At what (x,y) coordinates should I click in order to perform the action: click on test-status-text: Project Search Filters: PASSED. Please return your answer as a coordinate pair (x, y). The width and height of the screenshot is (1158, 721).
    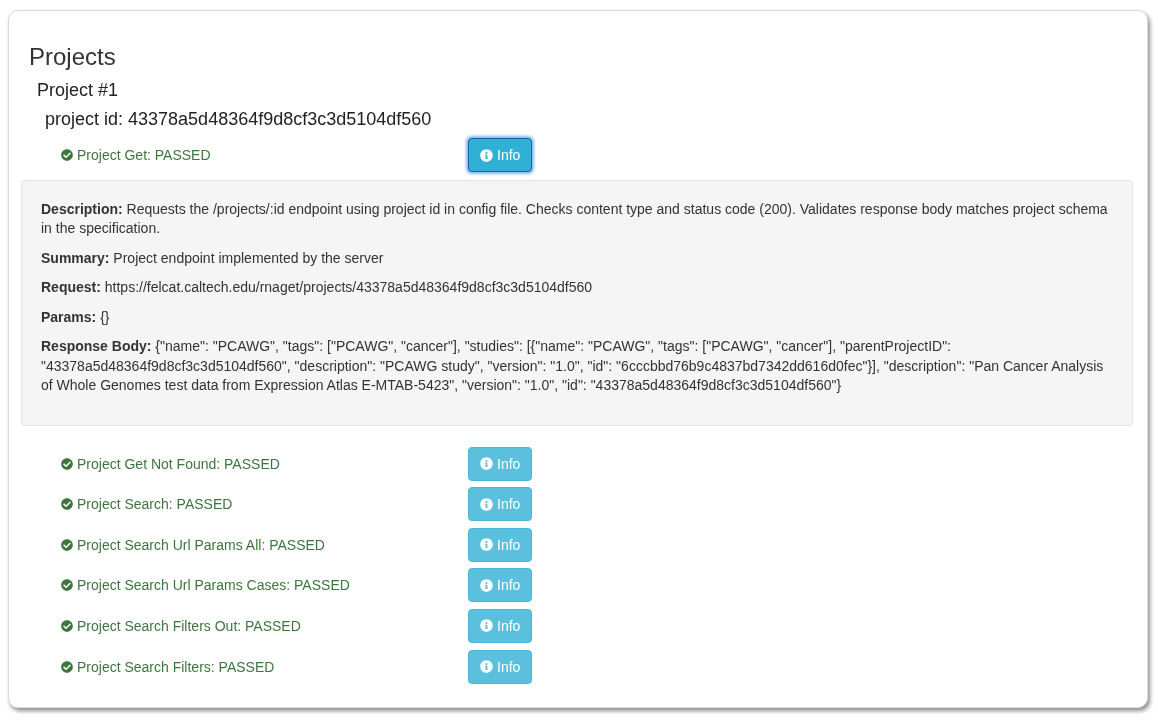
    Looking at the image, I should click on (176, 666).